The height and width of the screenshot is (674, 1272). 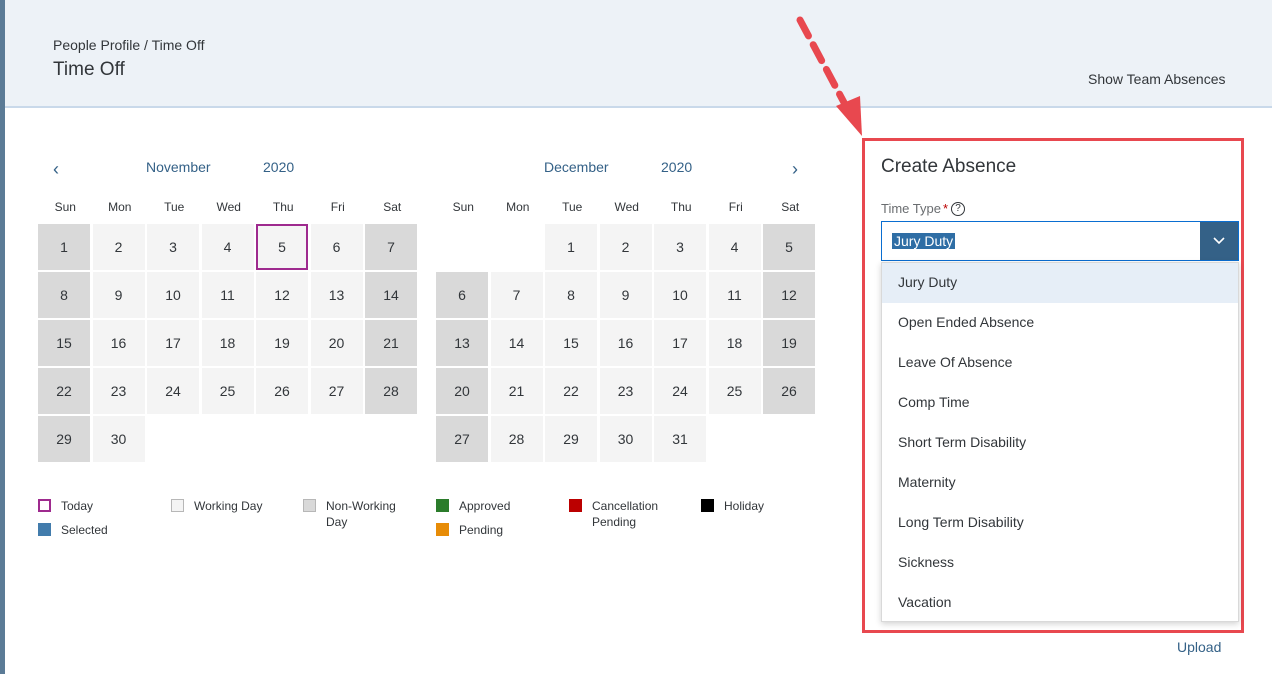 What do you see at coordinates (65, 207) in the screenshot?
I see `weekday-label: Sun` at bounding box center [65, 207].